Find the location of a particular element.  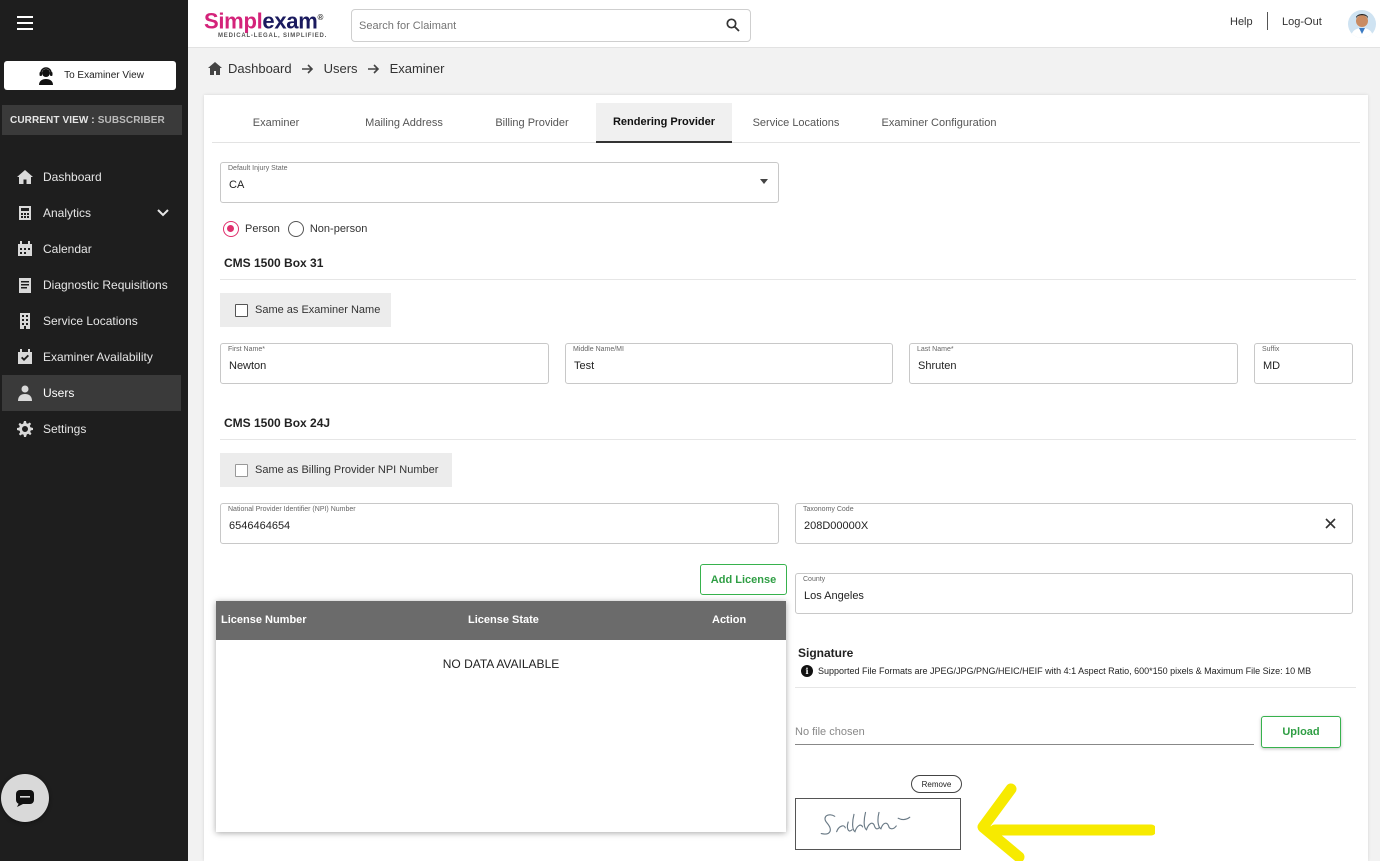

sidebar-item-label: Users is located at coordinates (59, 393).